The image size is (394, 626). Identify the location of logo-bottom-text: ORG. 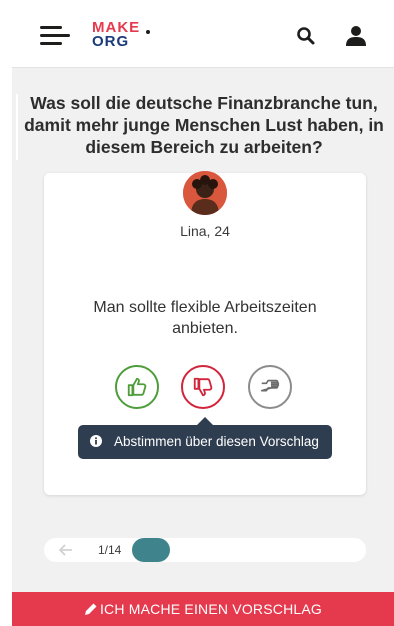
(111, 41).